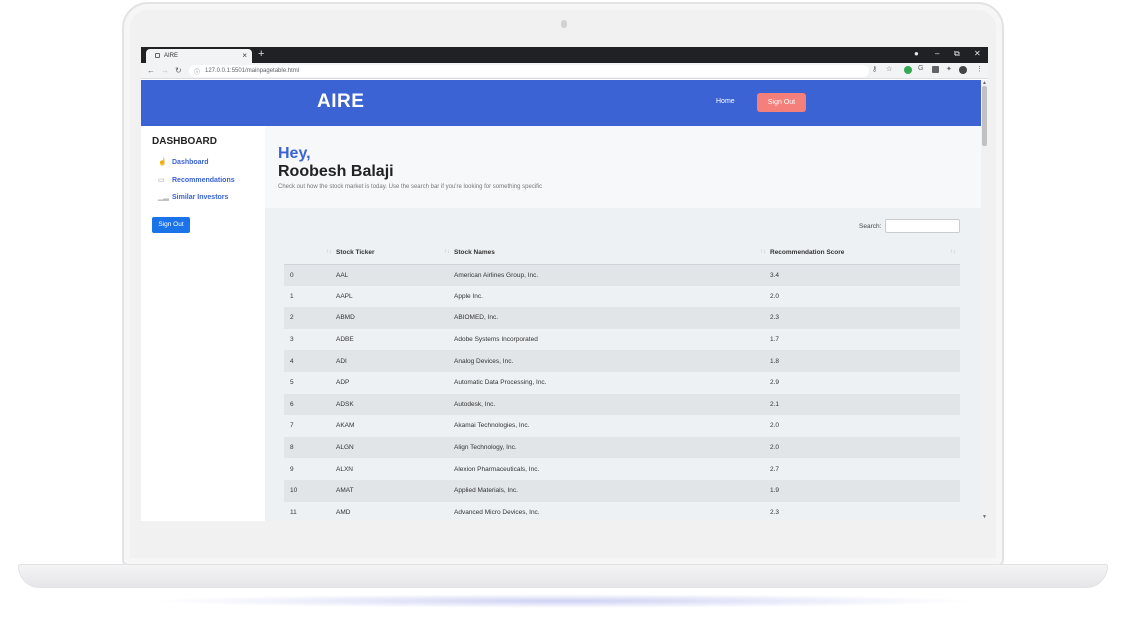 The height and width of the screenshot is (630, 1126). Describe the element at coordinates (561, 103) in the screenshot. I see `top-navbar: AIRE Home Sign Out` at that location.